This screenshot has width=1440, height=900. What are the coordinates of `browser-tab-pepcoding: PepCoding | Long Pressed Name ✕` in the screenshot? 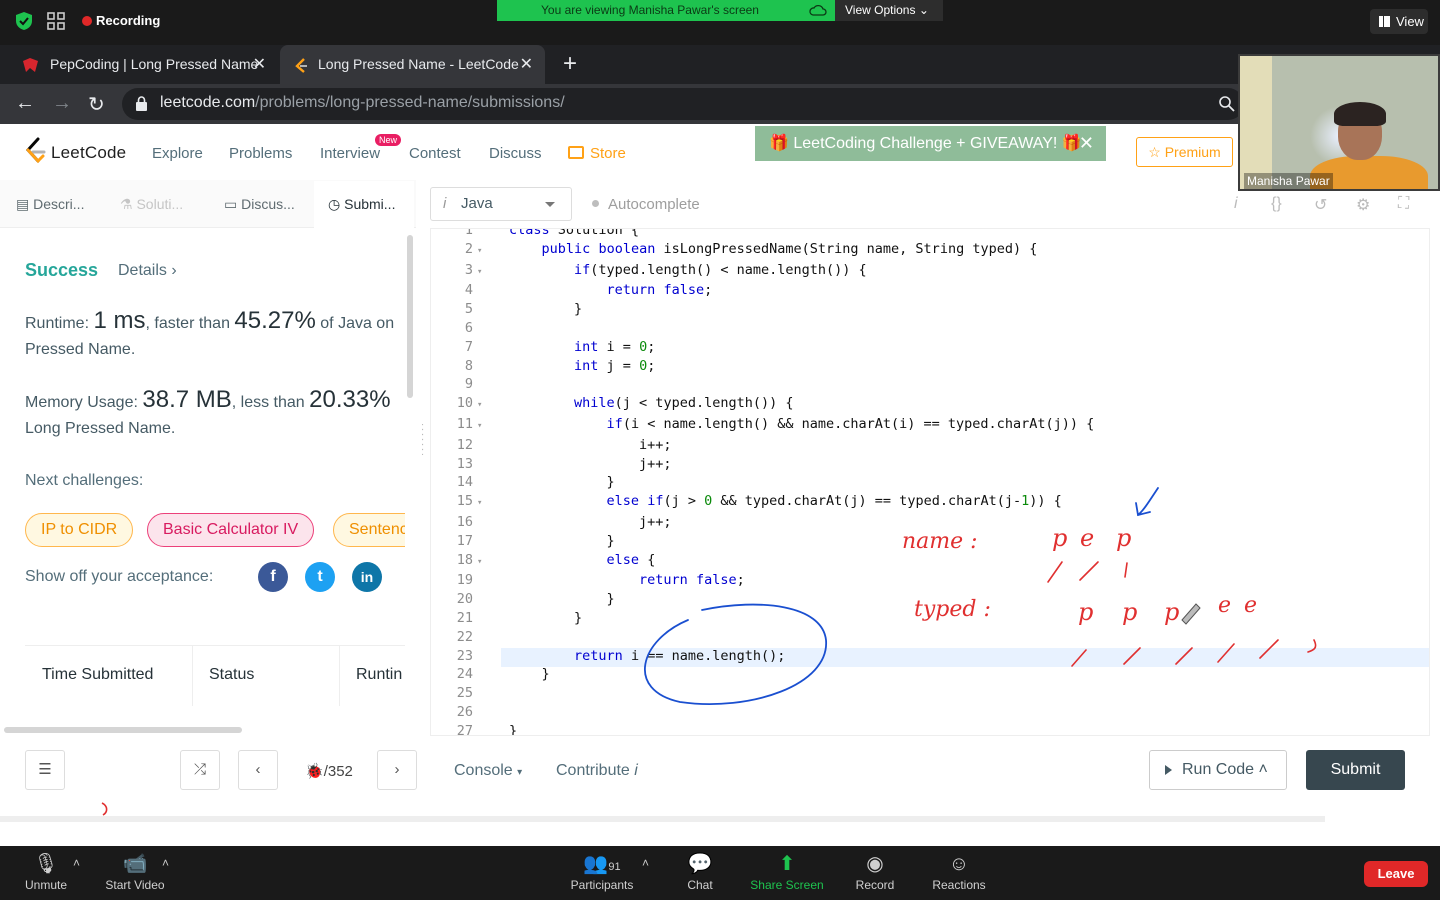 It's located at (139, 64).